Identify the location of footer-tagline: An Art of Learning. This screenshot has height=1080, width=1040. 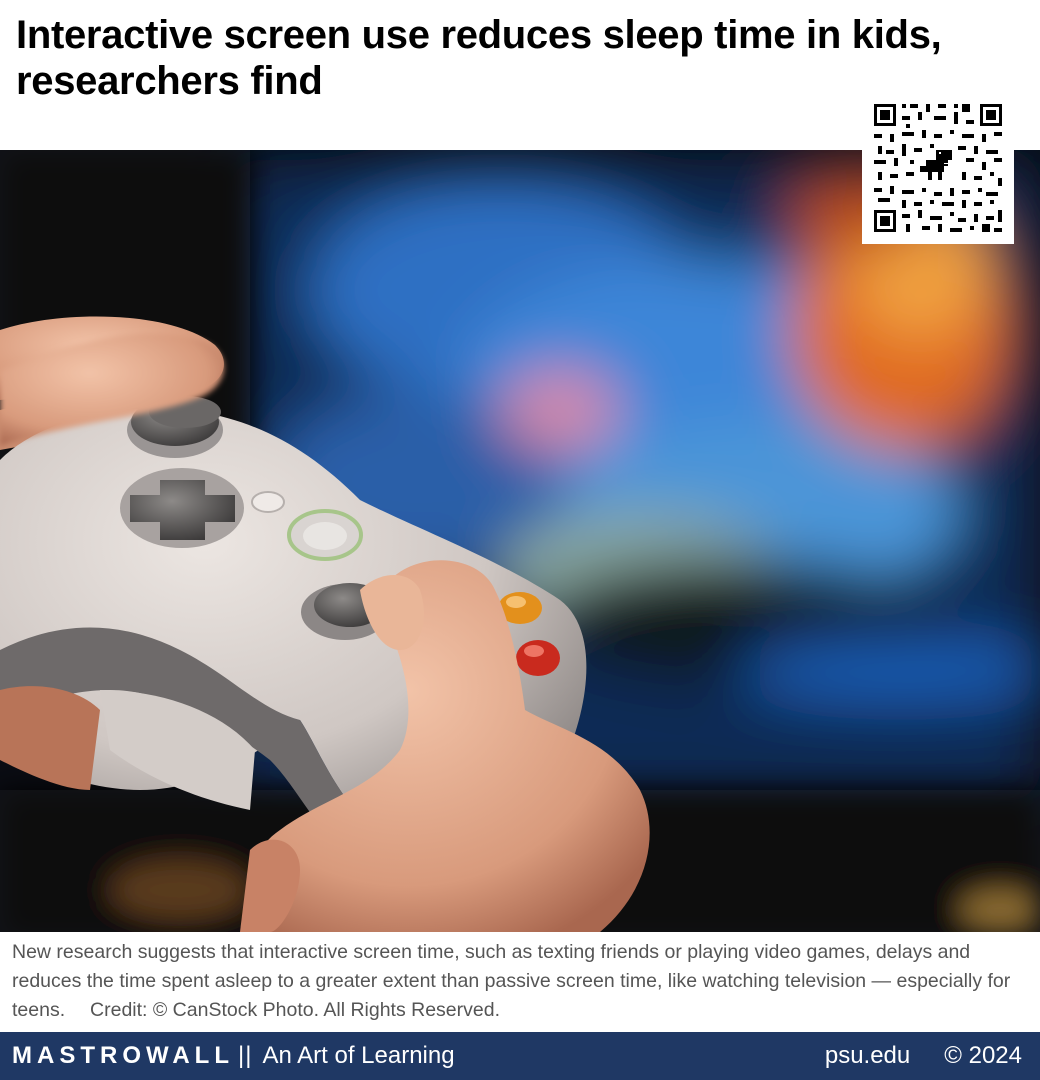
(358, 1055).